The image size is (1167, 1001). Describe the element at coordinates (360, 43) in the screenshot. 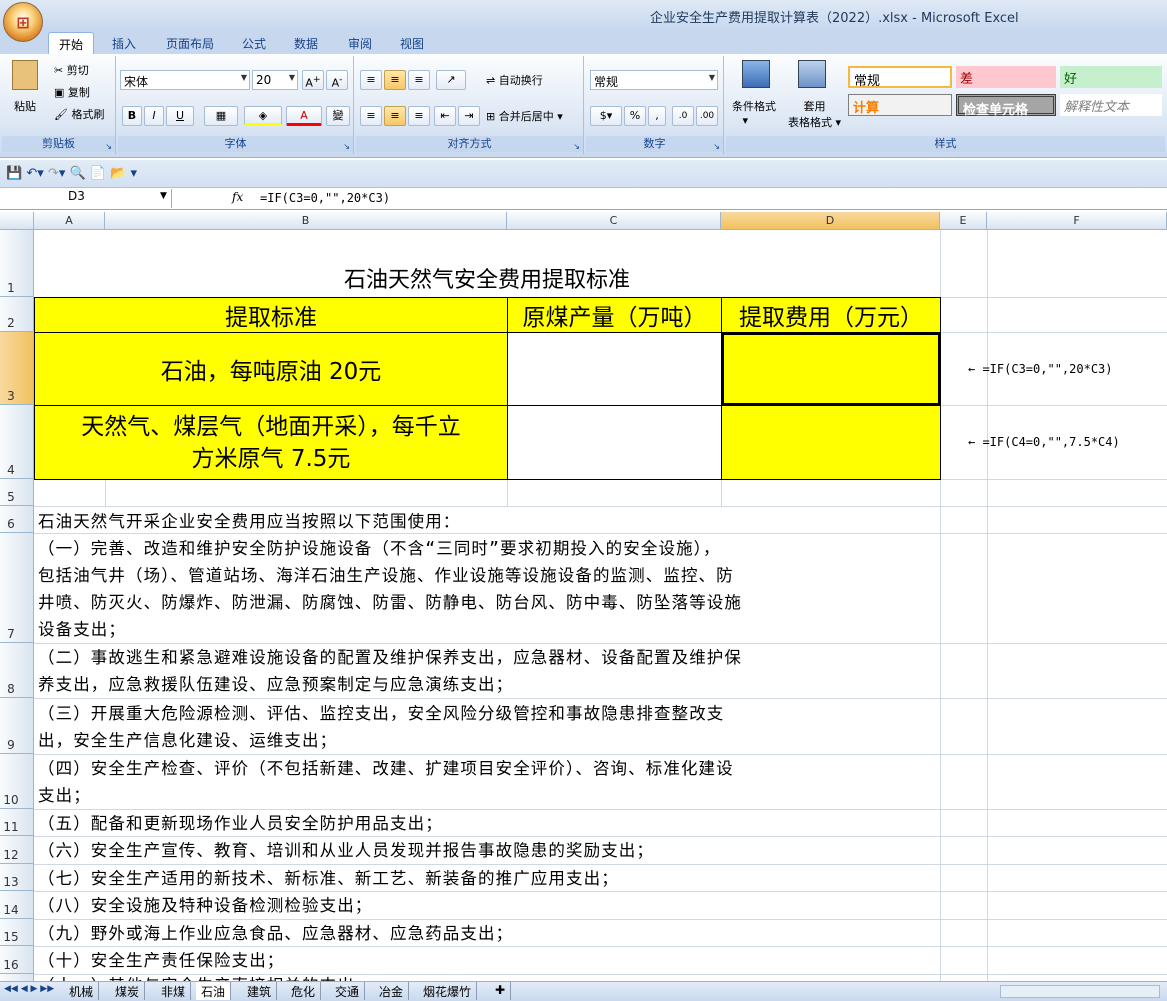

I see `tab-review: 审阅` at that location.